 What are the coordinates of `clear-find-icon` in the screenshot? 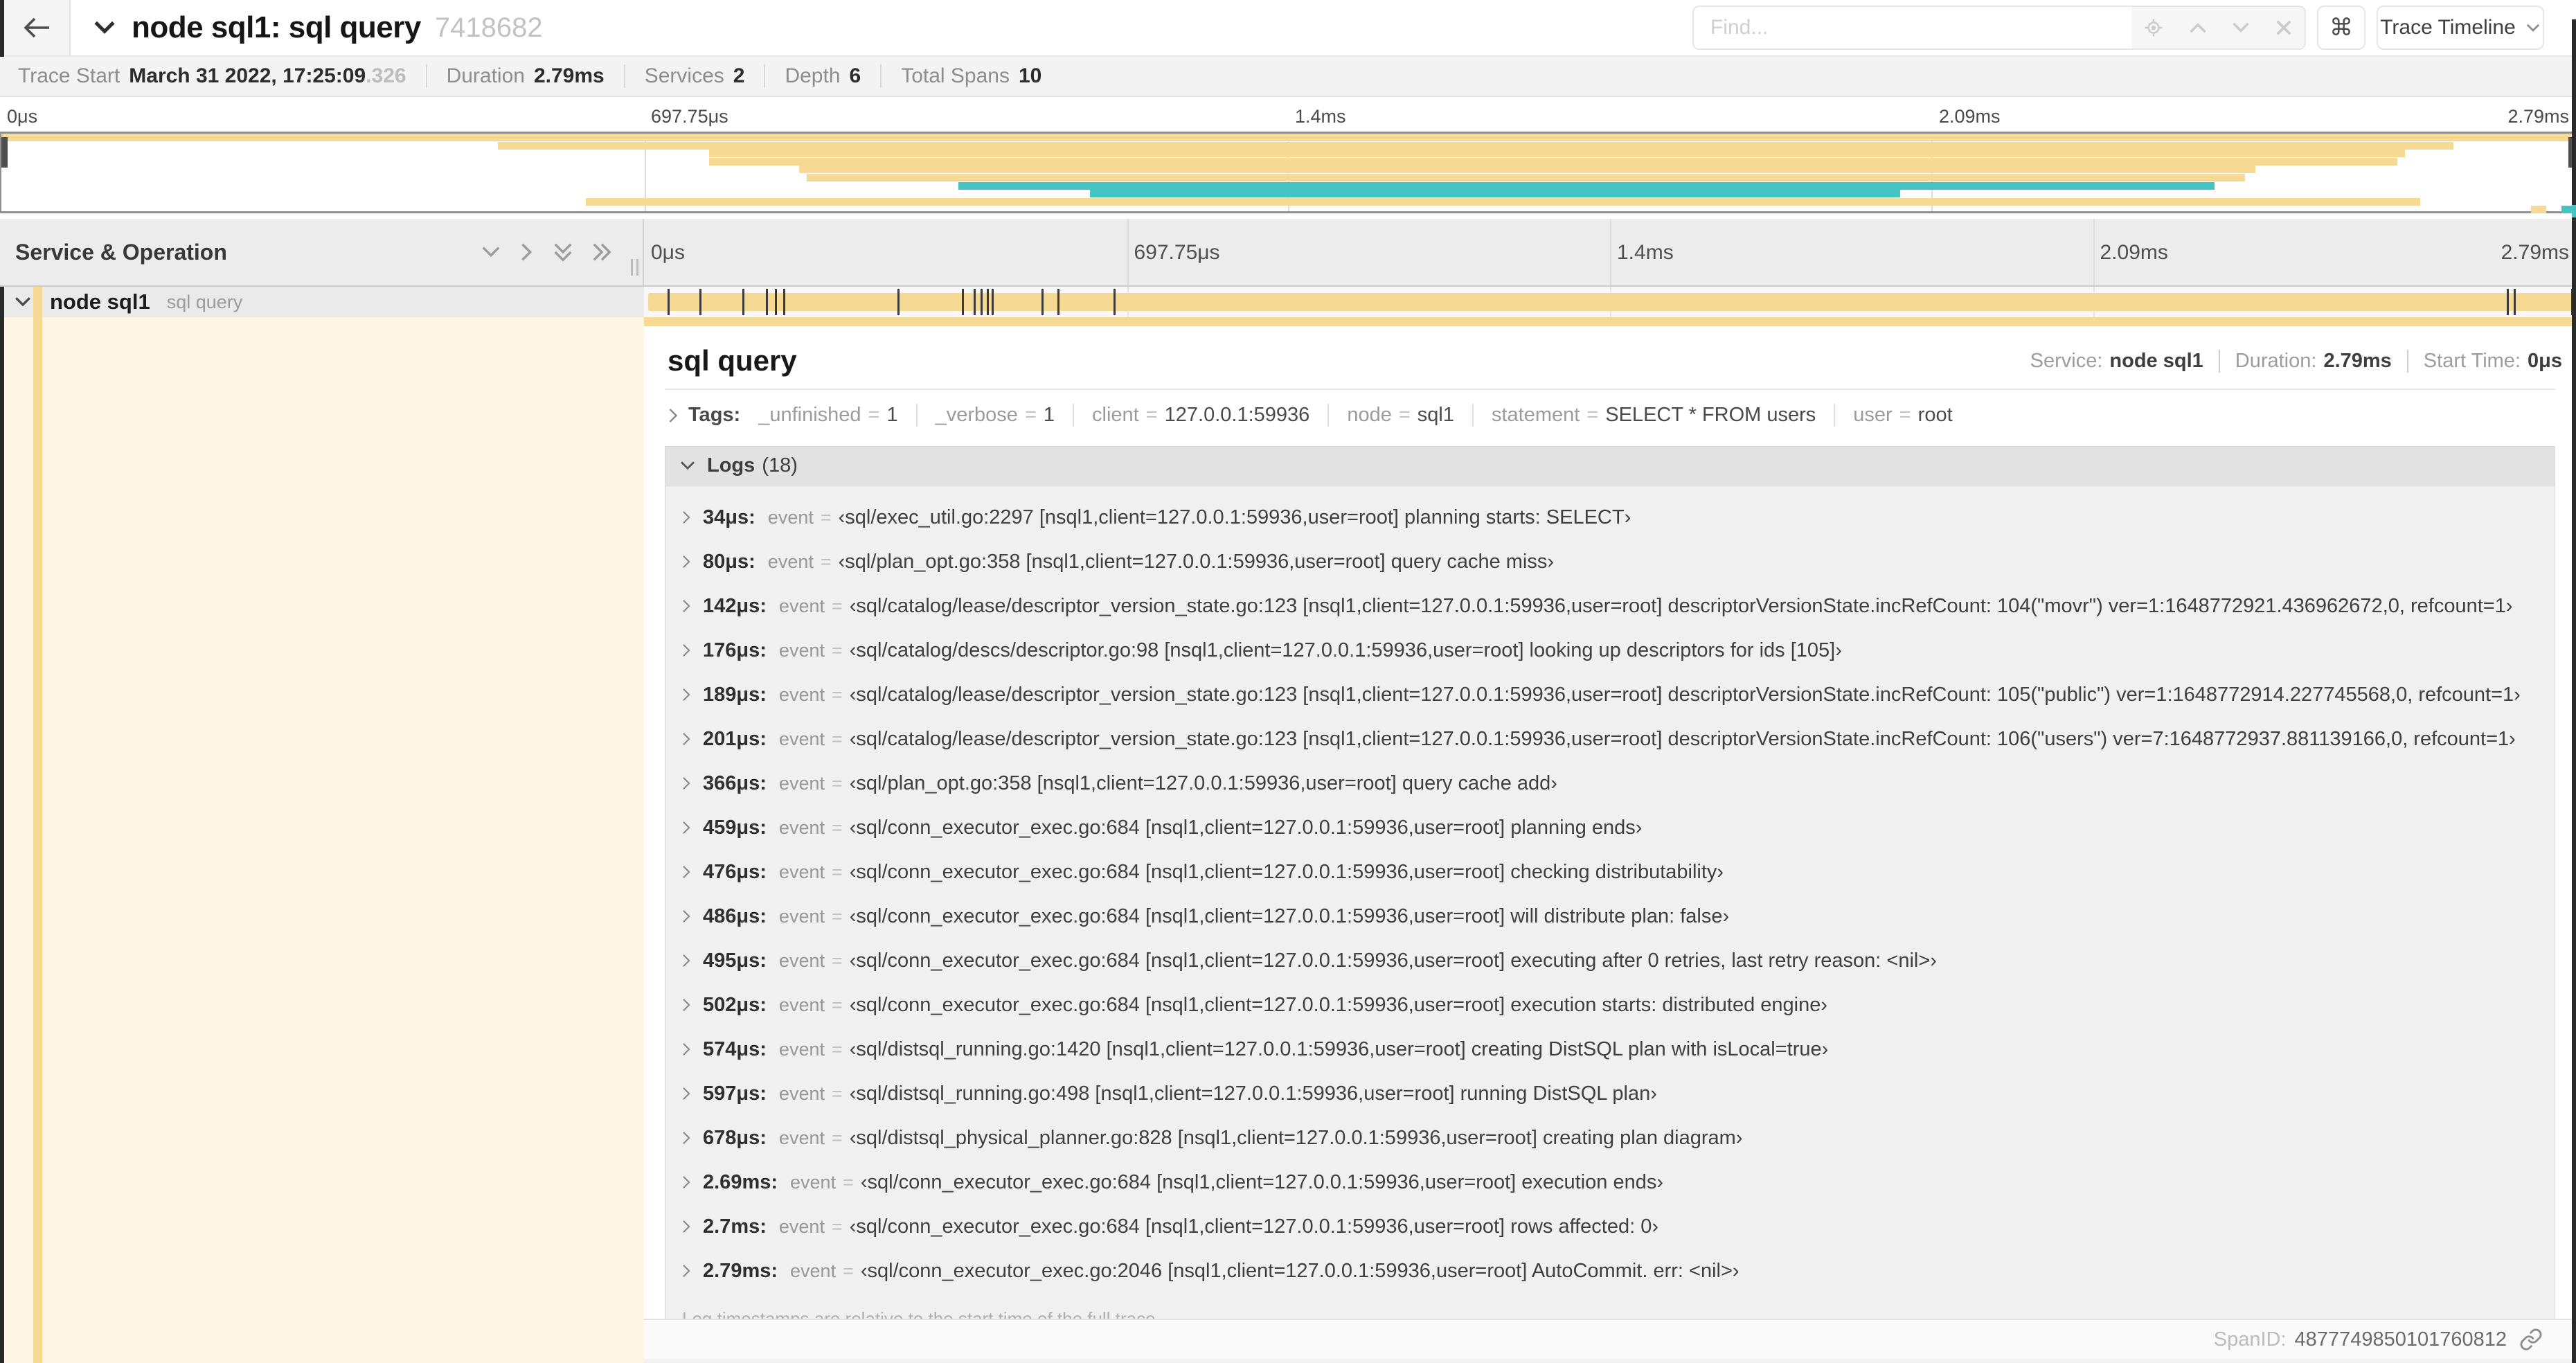 It's located at (2284, 28).